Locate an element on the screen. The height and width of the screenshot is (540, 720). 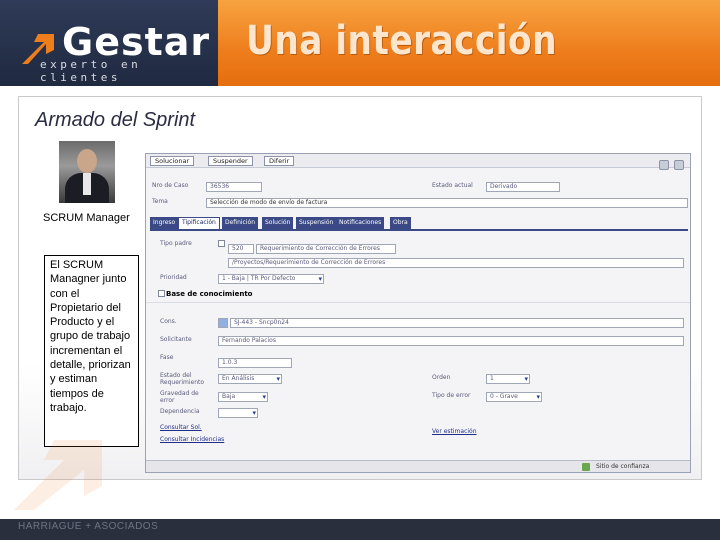
tab-tipificacion: Tipificación is located at coordinates (199, 223).